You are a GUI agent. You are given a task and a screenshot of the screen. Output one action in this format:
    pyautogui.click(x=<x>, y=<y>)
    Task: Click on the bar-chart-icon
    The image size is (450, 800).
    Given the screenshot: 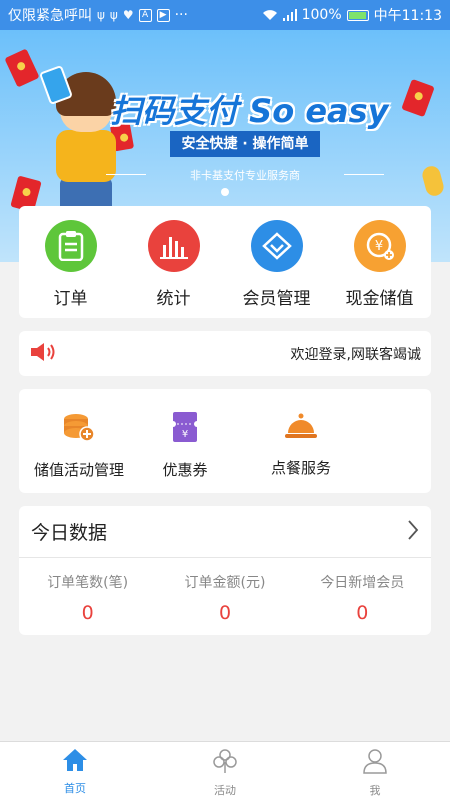 What is the action you would take?
    pyautogui.click(x=173, y=246)
    